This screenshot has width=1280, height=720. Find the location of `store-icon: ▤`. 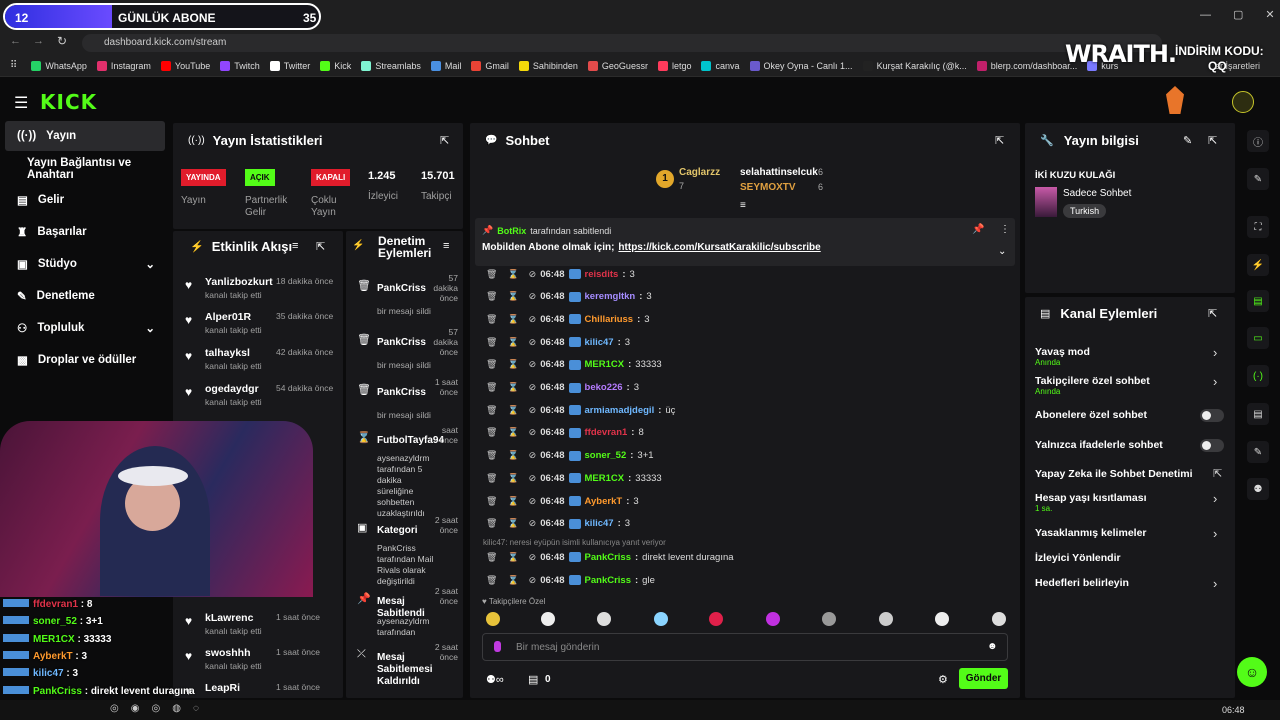

store-icon: ▤ is located at coordinates (533, 679).